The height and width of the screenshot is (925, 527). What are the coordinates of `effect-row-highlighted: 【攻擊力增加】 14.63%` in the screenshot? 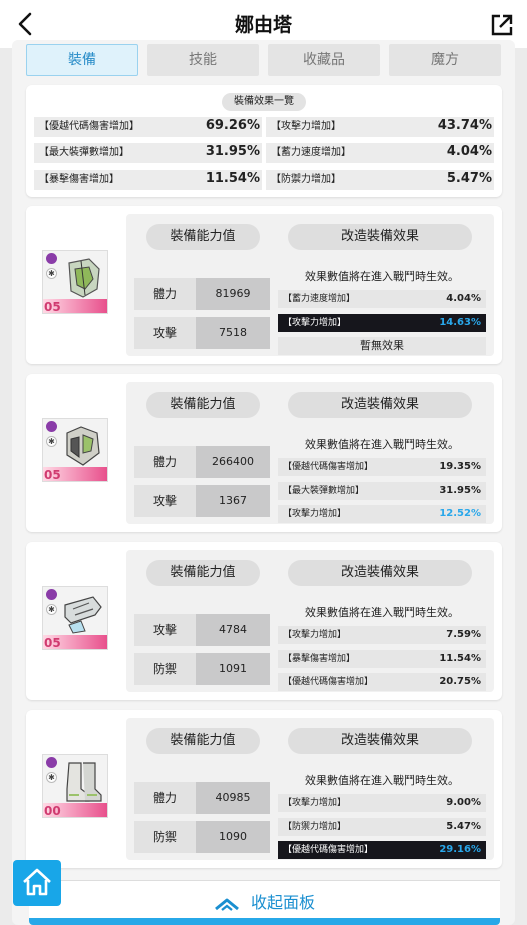 It's located at (382, 323).